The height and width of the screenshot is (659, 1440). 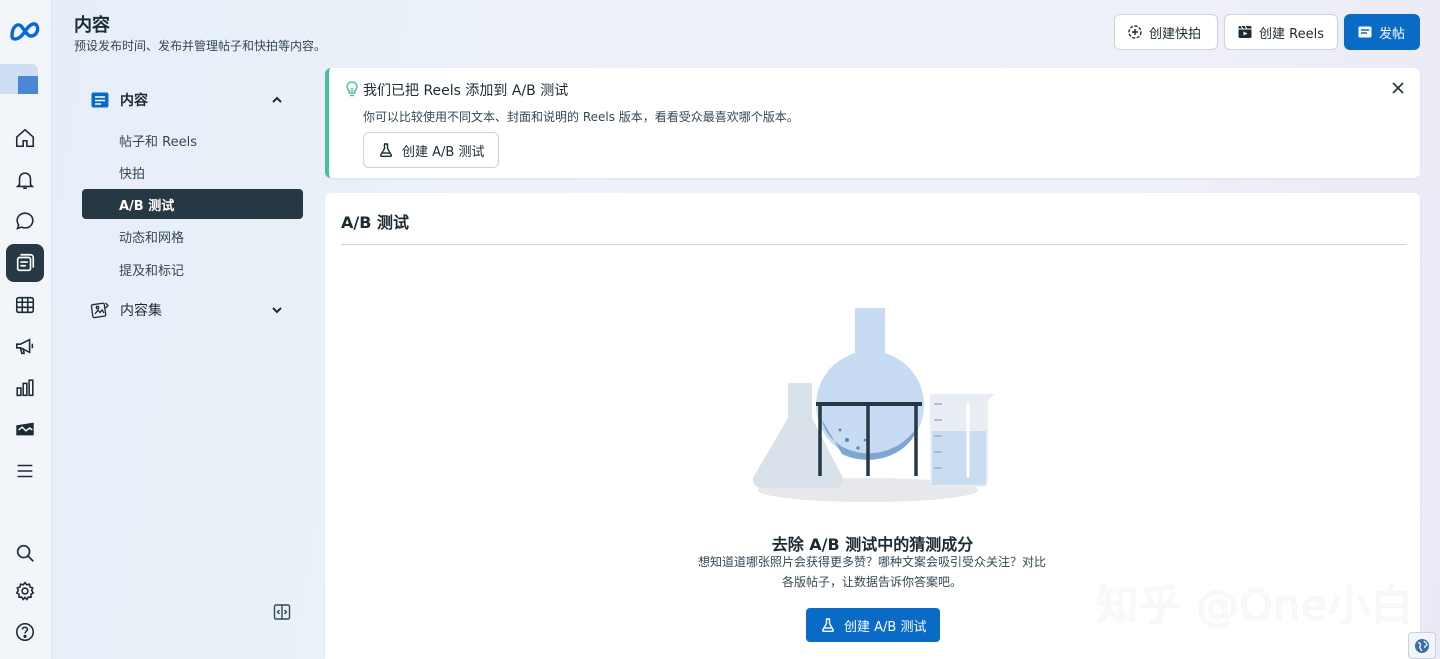 What do you see at coordinates (1398, 88) in the screenshot?
I see `close-icon` at bounding box center [1398, 88].